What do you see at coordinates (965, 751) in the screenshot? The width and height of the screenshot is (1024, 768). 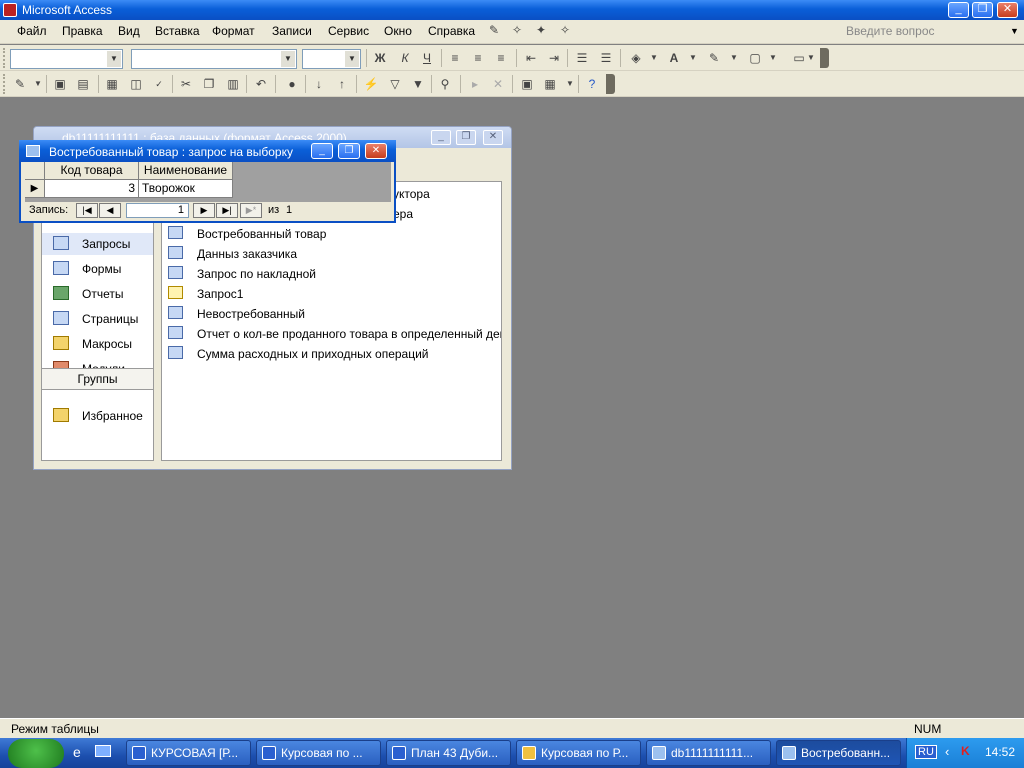 I see `antivirus-icon: K` at bounding box center [965, 751].